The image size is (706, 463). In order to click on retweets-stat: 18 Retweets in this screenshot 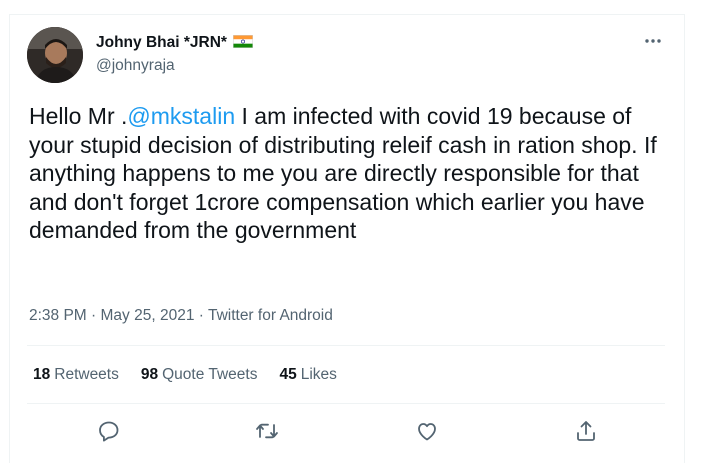, I will do `click(76, 375)`.